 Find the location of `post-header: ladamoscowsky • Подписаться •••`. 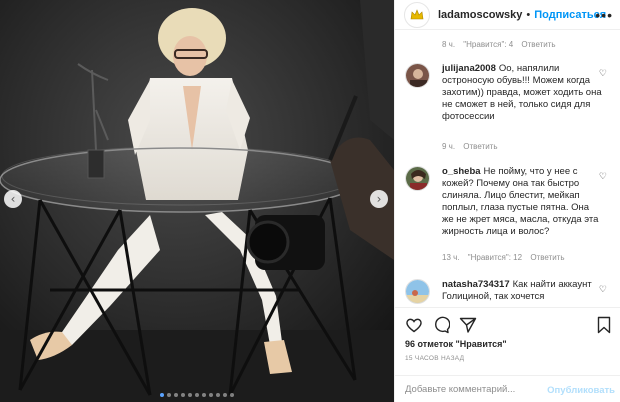

post-header: ladamoscowsky • Подписаться ••• is located at coordinates (507, 15).